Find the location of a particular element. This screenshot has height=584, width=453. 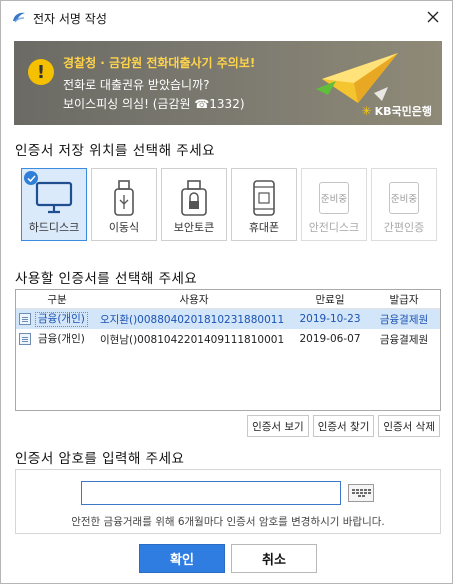

cert-user: 이현남()0081042201409111810001 is located at coordinates (192, 339).